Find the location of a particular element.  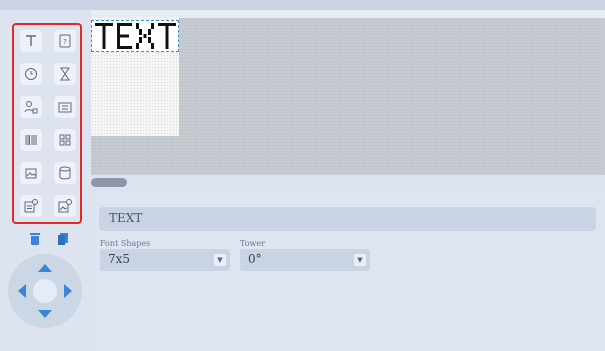

barcode-tool-button is located at coordinates (31, 140).